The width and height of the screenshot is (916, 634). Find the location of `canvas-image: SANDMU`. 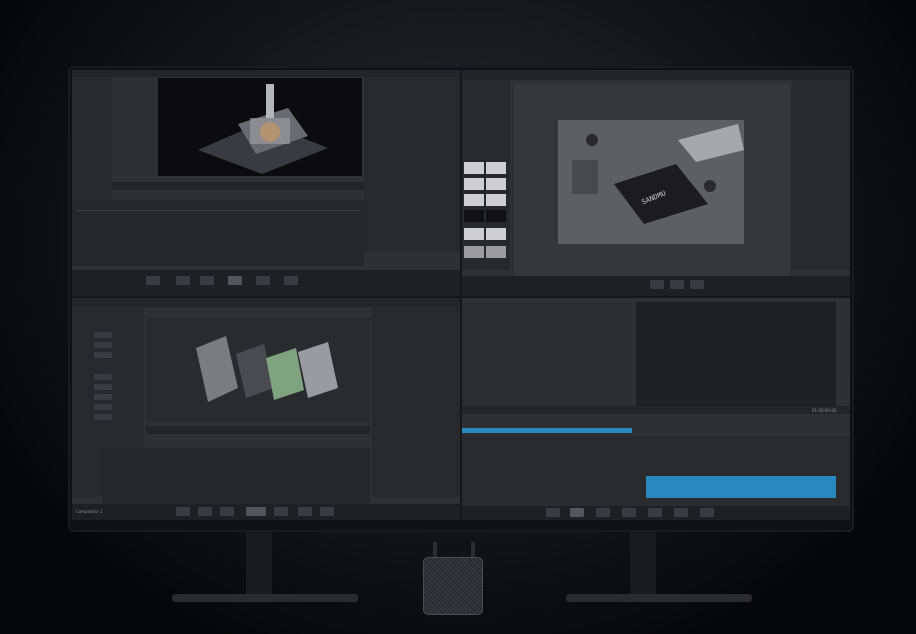

canvas-image: SANDMU is located at coordinates (651, 182).